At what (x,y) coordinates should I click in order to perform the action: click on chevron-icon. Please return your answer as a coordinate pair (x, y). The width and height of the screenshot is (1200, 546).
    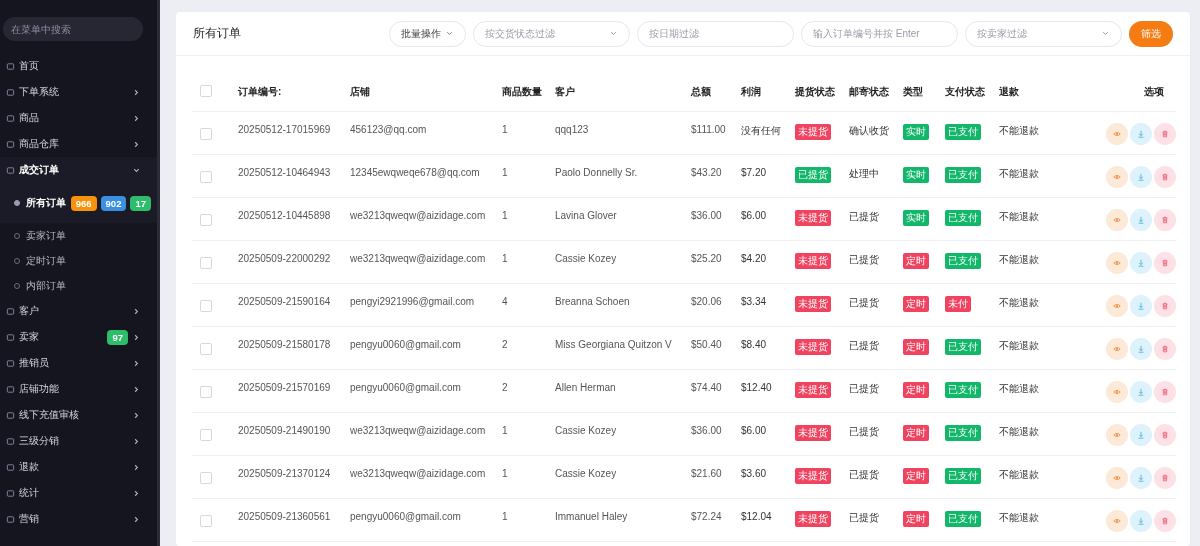
    Looking at the image, I should click on (136, 467).